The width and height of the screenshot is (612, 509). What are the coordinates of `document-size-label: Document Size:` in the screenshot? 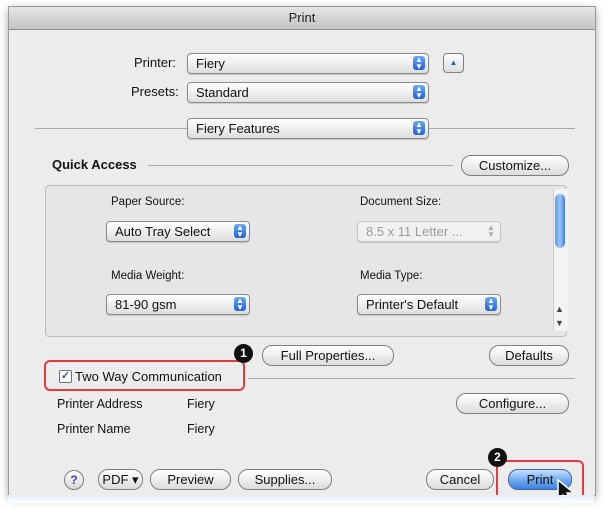 It's located at (401, 202).